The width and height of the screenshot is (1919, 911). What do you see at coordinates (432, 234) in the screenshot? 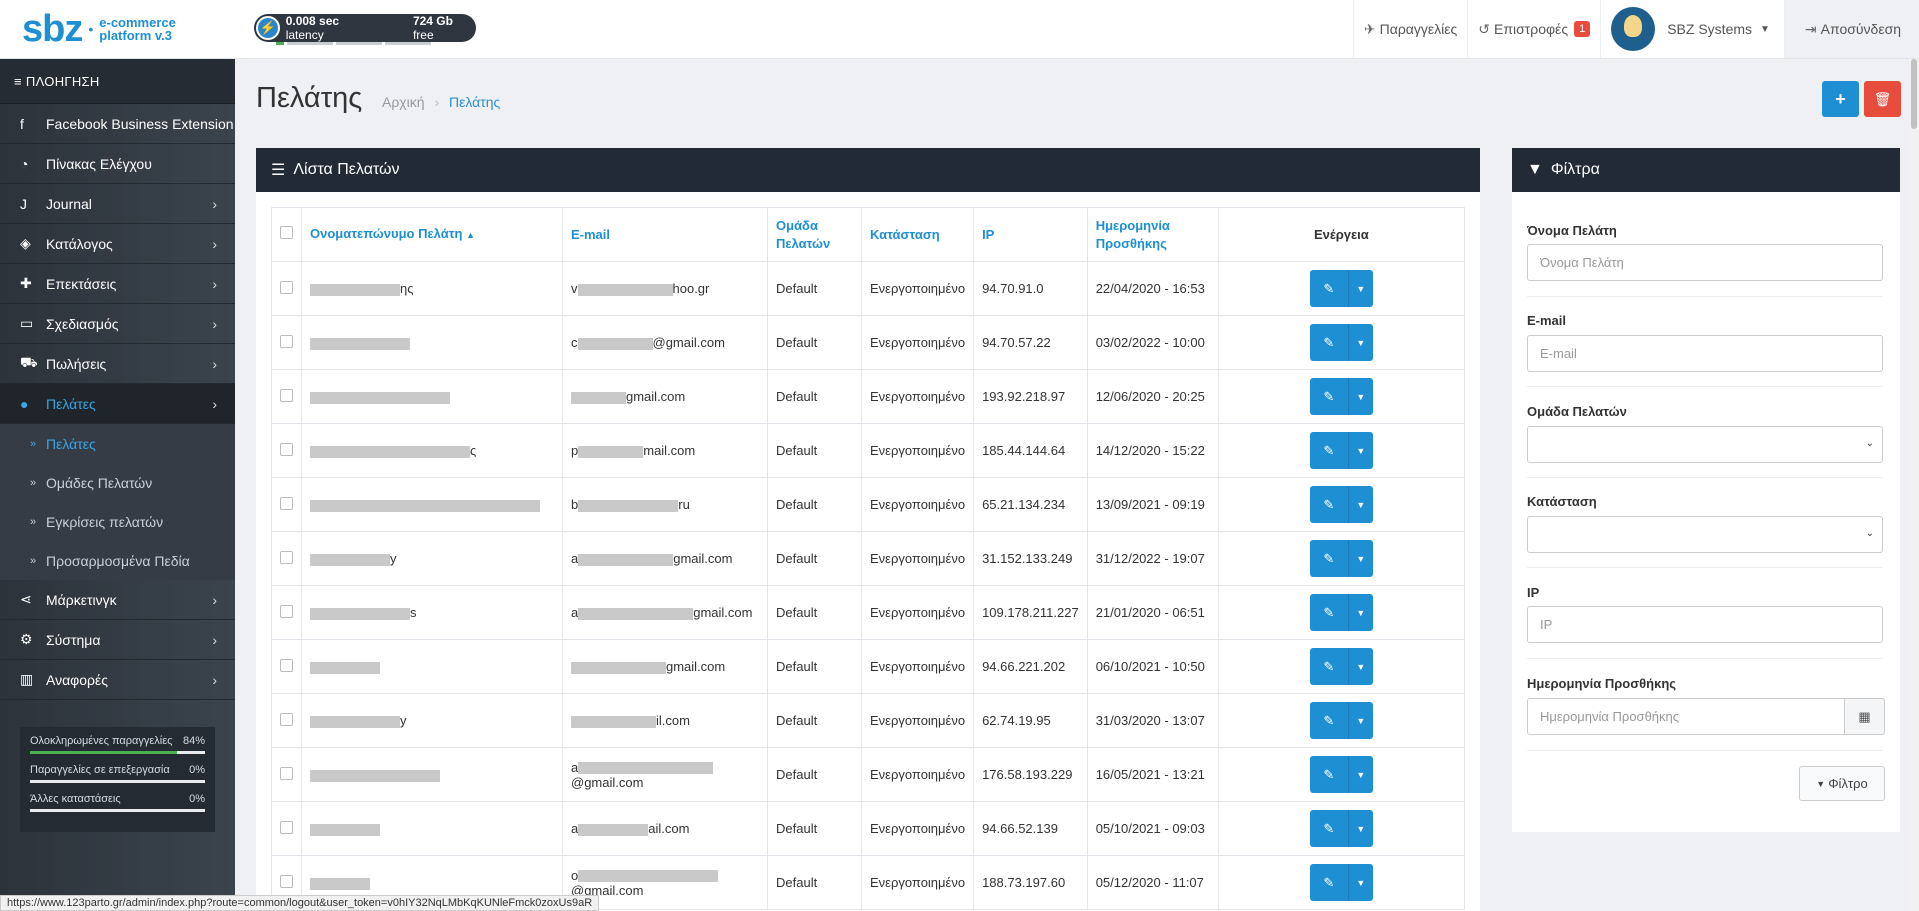
I see `col-name: Ονοματεπώνυμο Πελάτη ▲` at bounding box center [432, 234].